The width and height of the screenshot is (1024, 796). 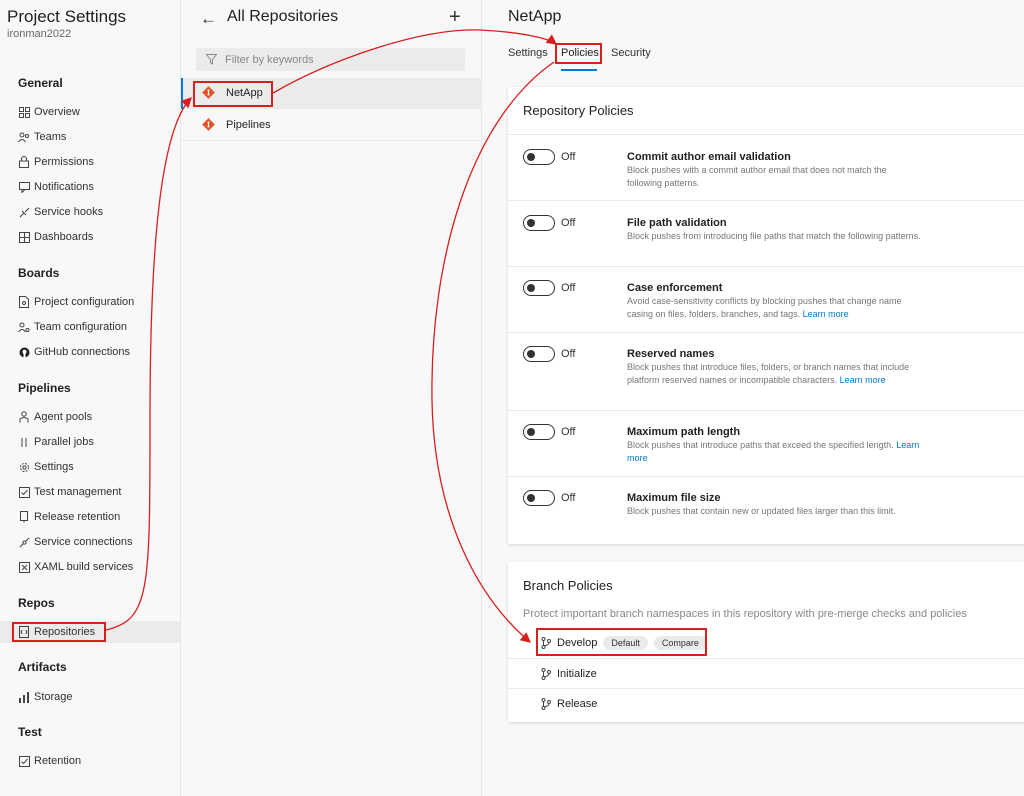 I want to click on nav-item-team-configuration: Team configuration, so click(x=90, y=327).